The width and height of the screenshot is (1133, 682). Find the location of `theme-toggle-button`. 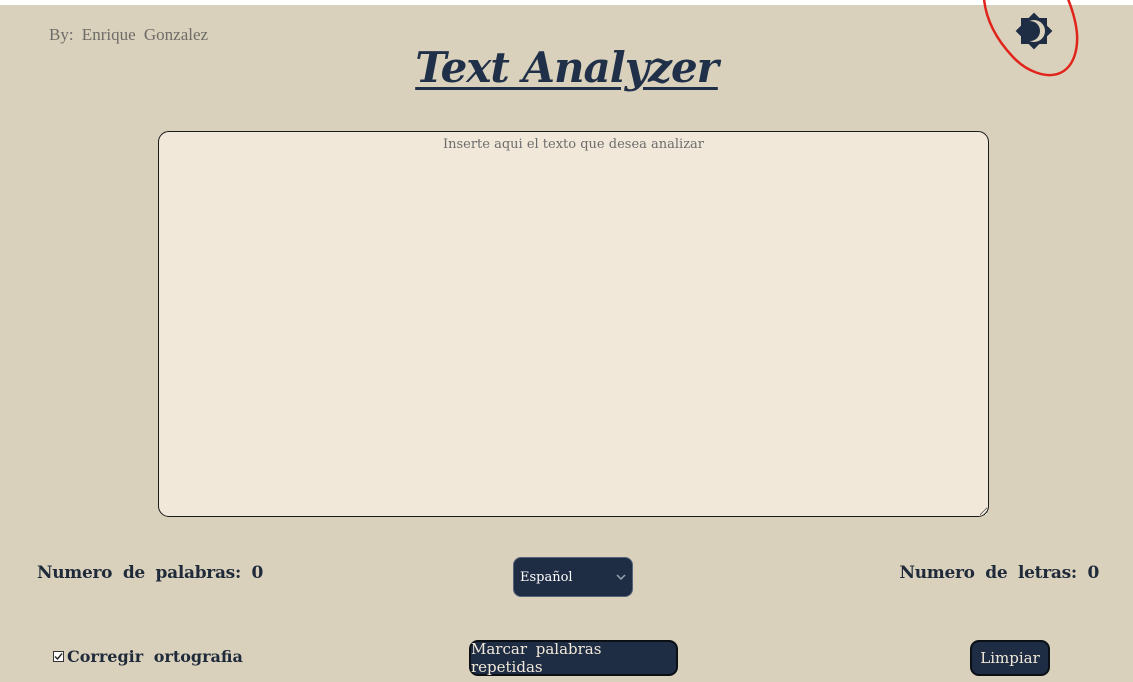

theme-toggle-button is located at coordinates (1034, 31).